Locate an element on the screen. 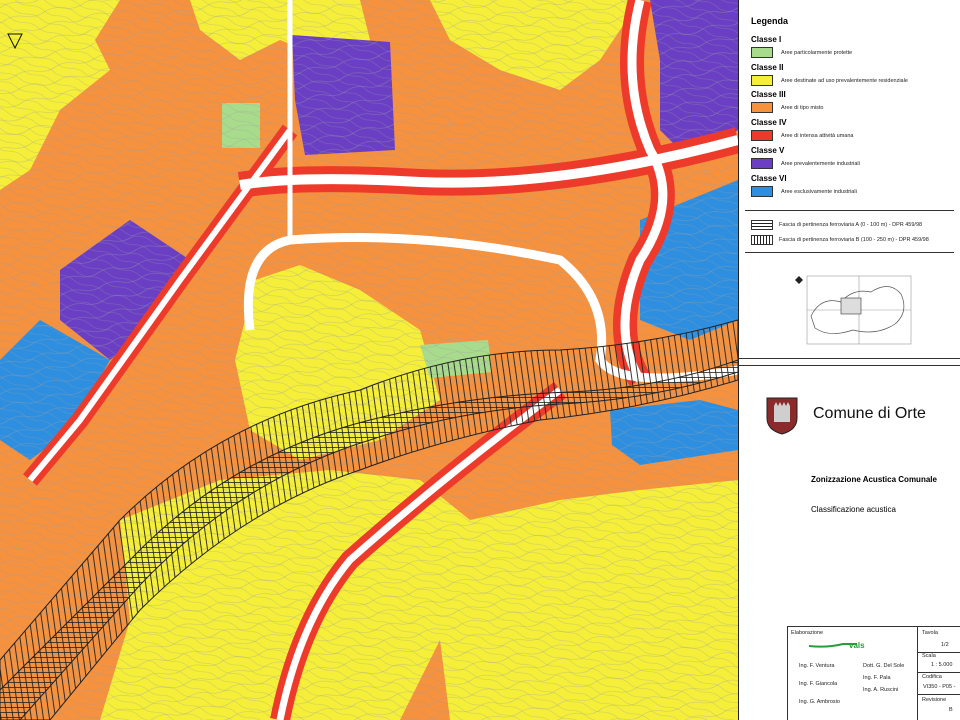 The height and width of the screenshot is (720, 960). info-divider is located at coordinates (873, 626).